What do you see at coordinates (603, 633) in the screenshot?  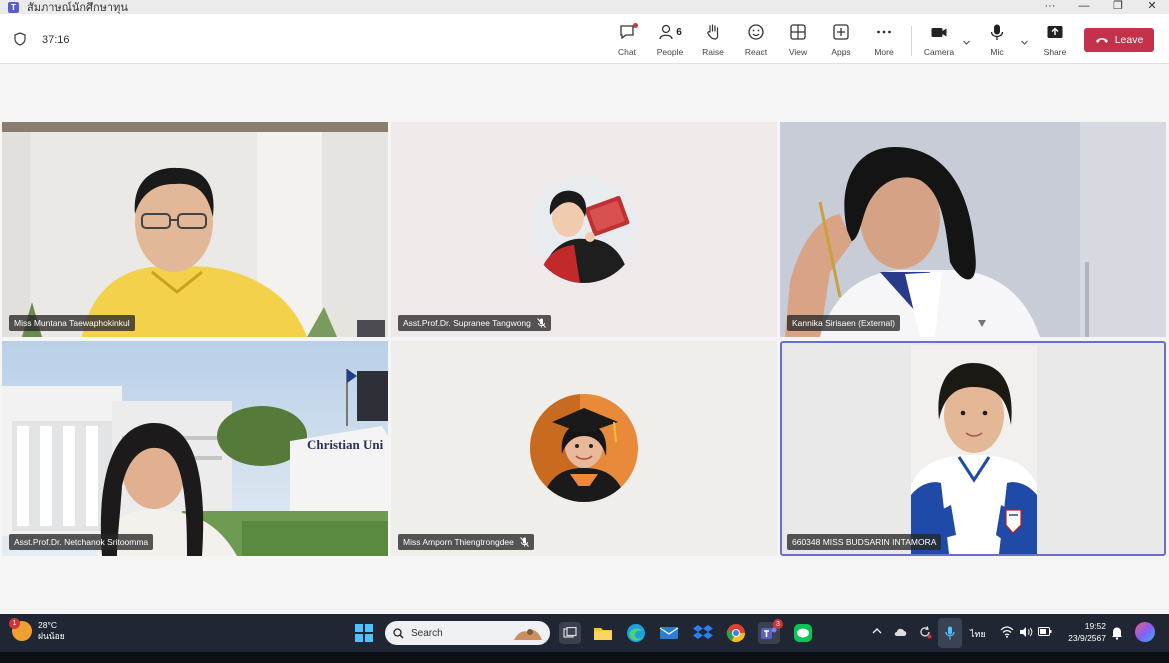 I see `file-explorer-icon` at bounding box center [603, 633].